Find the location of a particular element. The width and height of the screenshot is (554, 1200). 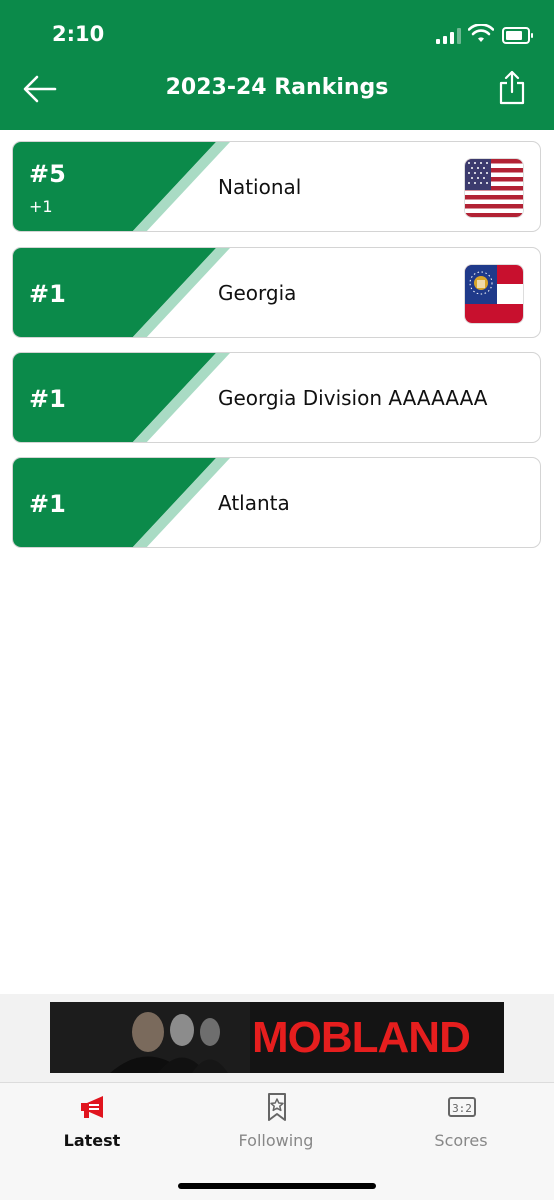

us-flag-icon is located at coordinates (494, 188).